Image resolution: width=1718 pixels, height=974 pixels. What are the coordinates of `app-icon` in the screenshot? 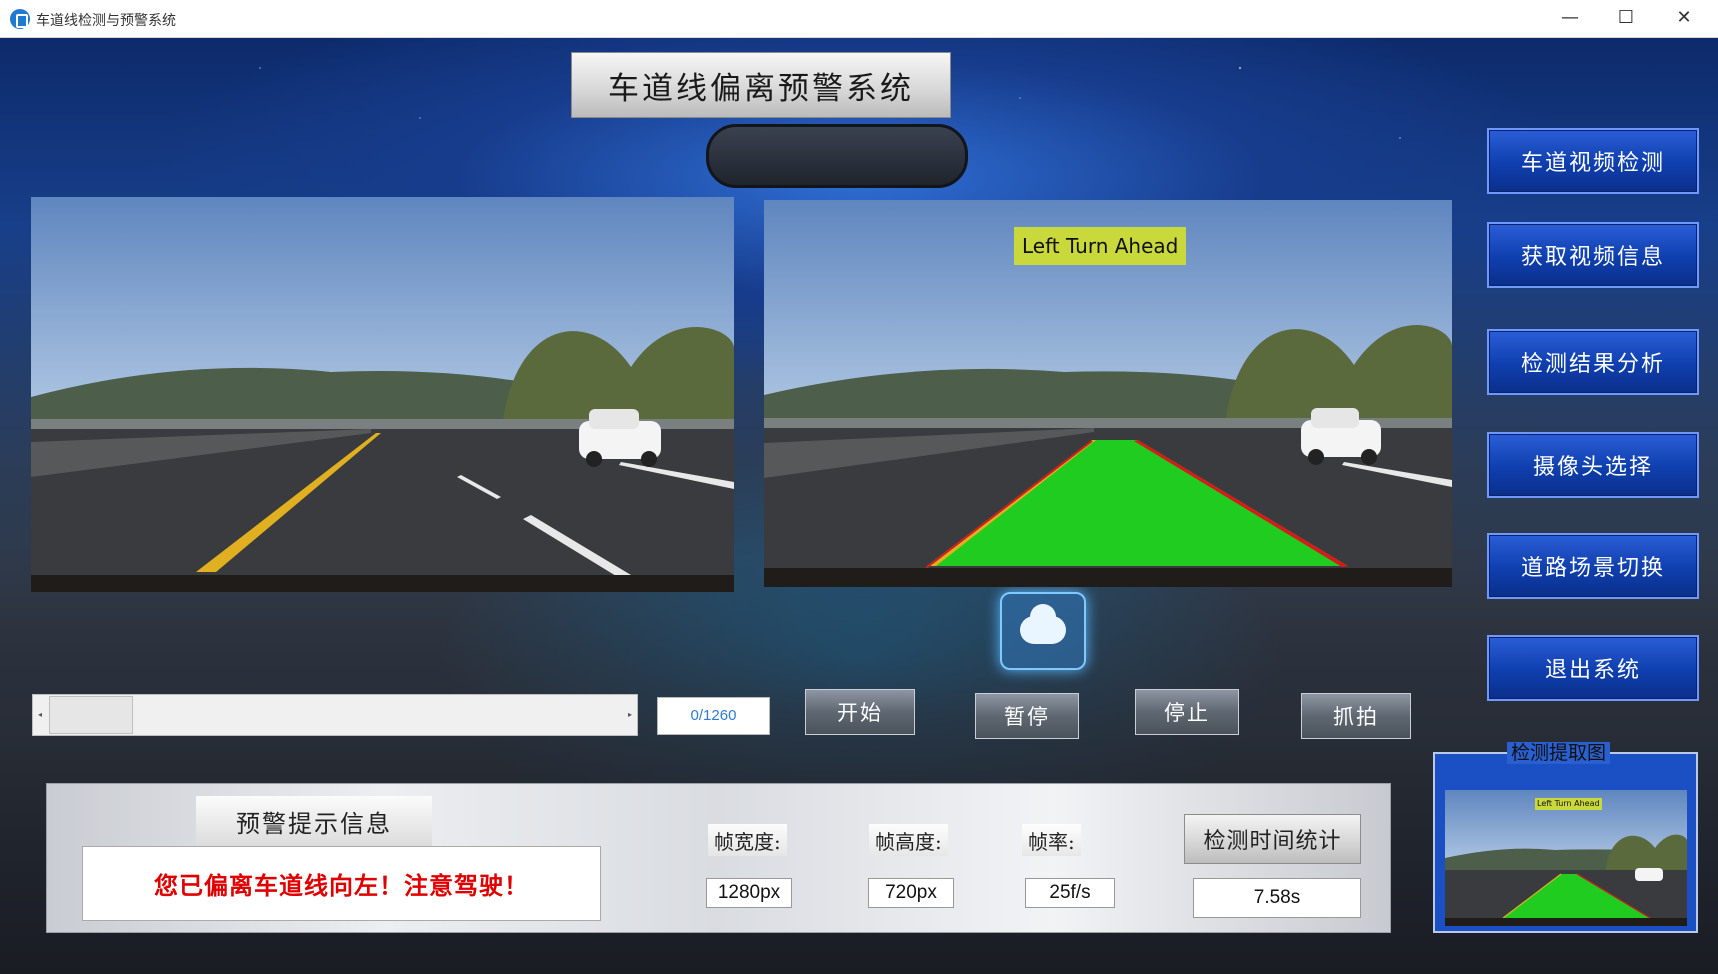 It's located at (20, 19).